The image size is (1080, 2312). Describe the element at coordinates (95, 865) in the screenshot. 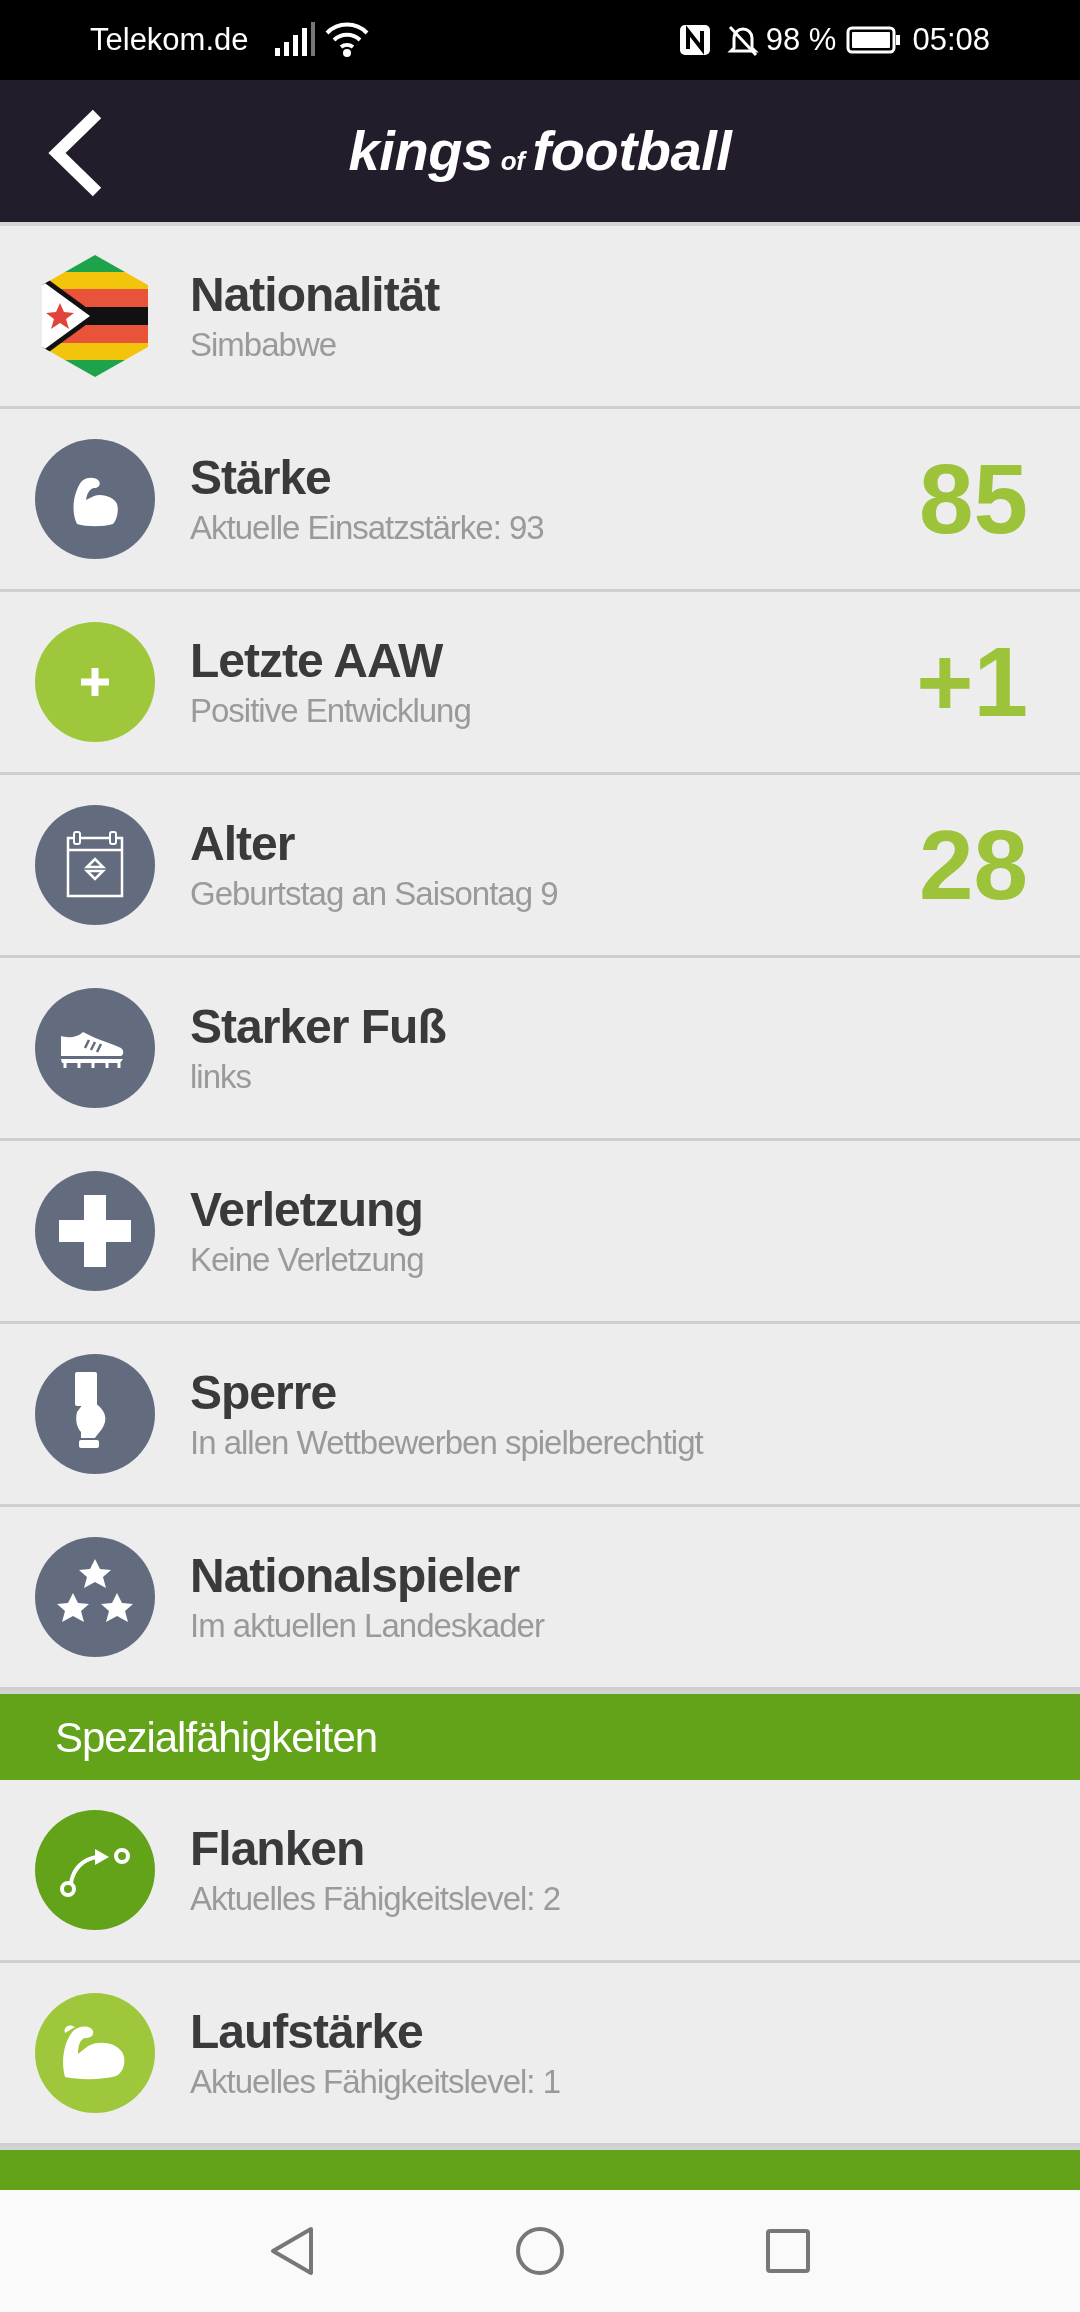

I see `calendar-icon` at that location.